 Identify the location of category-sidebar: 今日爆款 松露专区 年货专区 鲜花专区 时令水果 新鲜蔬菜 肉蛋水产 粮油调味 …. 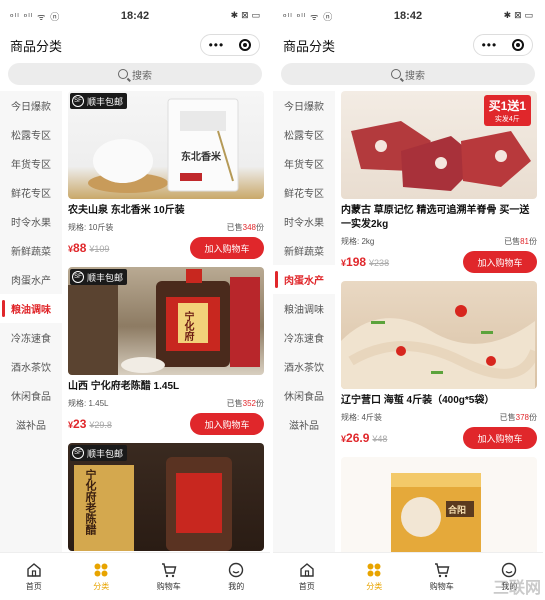
(31, 322).